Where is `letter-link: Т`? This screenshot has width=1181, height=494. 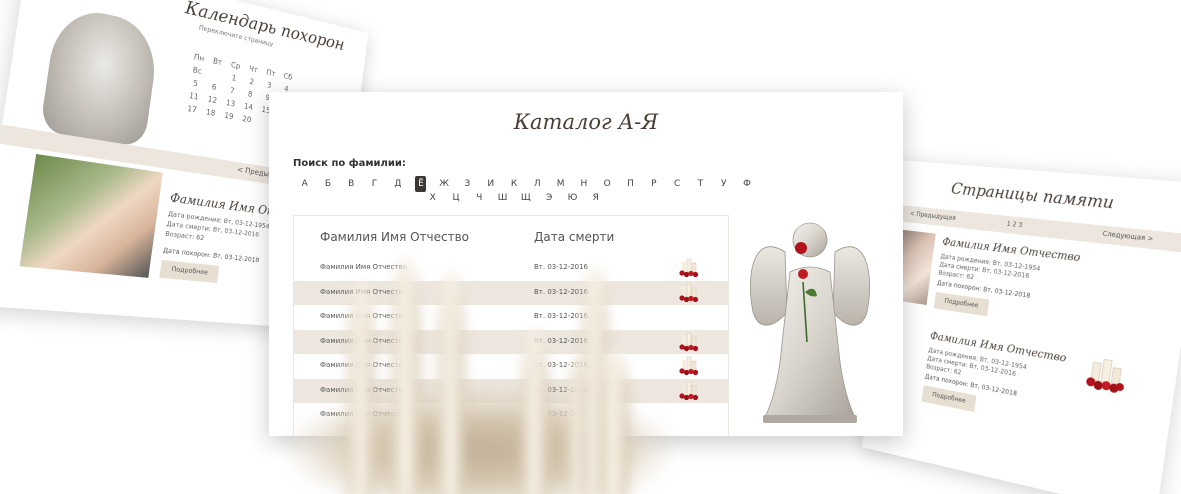
letter-link: Т is located at coordinates (700, 184).